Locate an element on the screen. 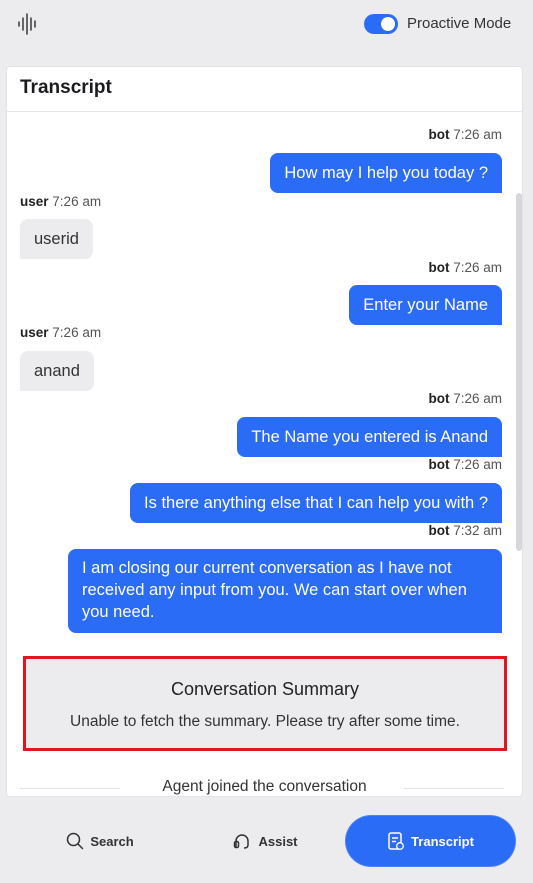 The image size is (533, 883). nav-assist-button: Assist is located at coordinates (265, 841).